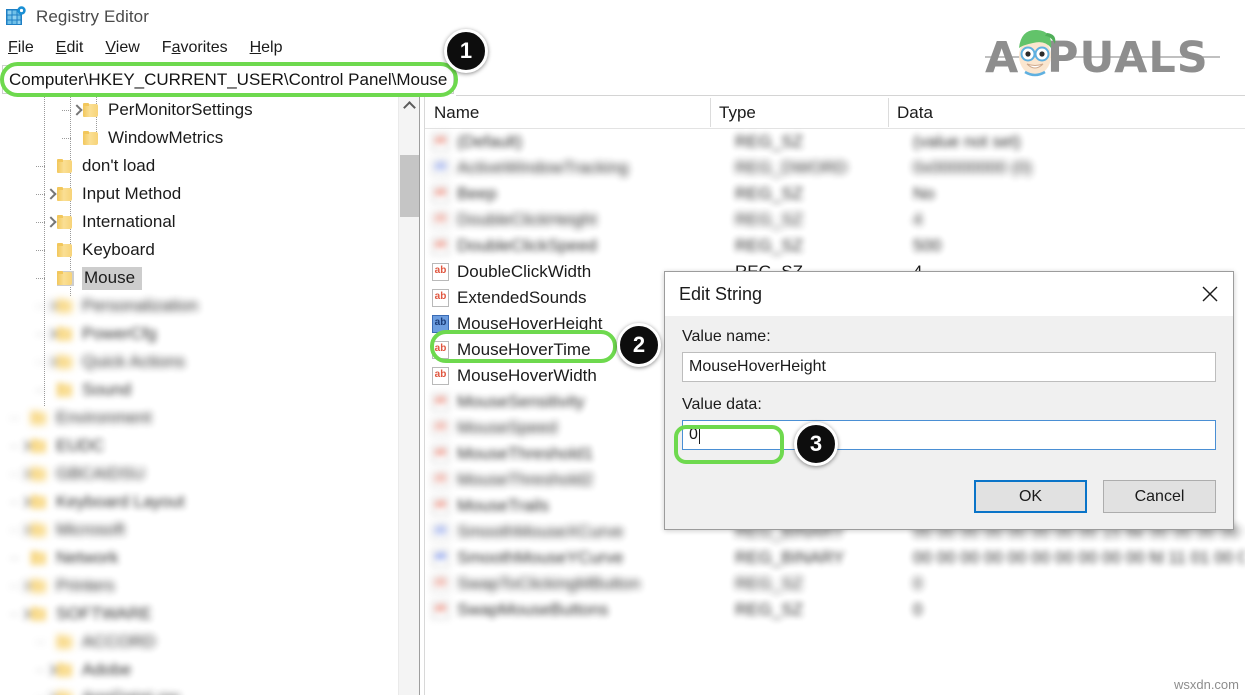 This screenshot has width=1245, height=695. What do you see at coordinates (790, 557) in the screenshot?
I see `value-type-cell: REG_BINARY` at bounding box center [790, 557].